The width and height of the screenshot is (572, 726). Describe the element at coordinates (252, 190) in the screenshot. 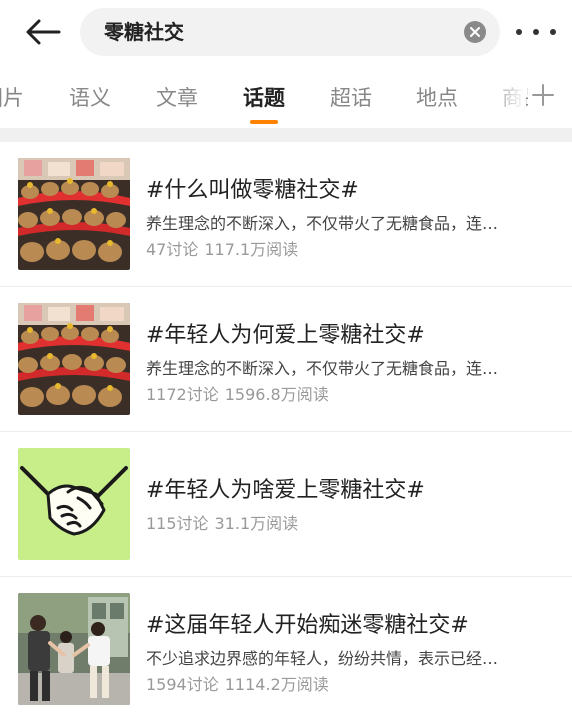

I see `topic-title: #什么叫做零糖社交#` at that location.